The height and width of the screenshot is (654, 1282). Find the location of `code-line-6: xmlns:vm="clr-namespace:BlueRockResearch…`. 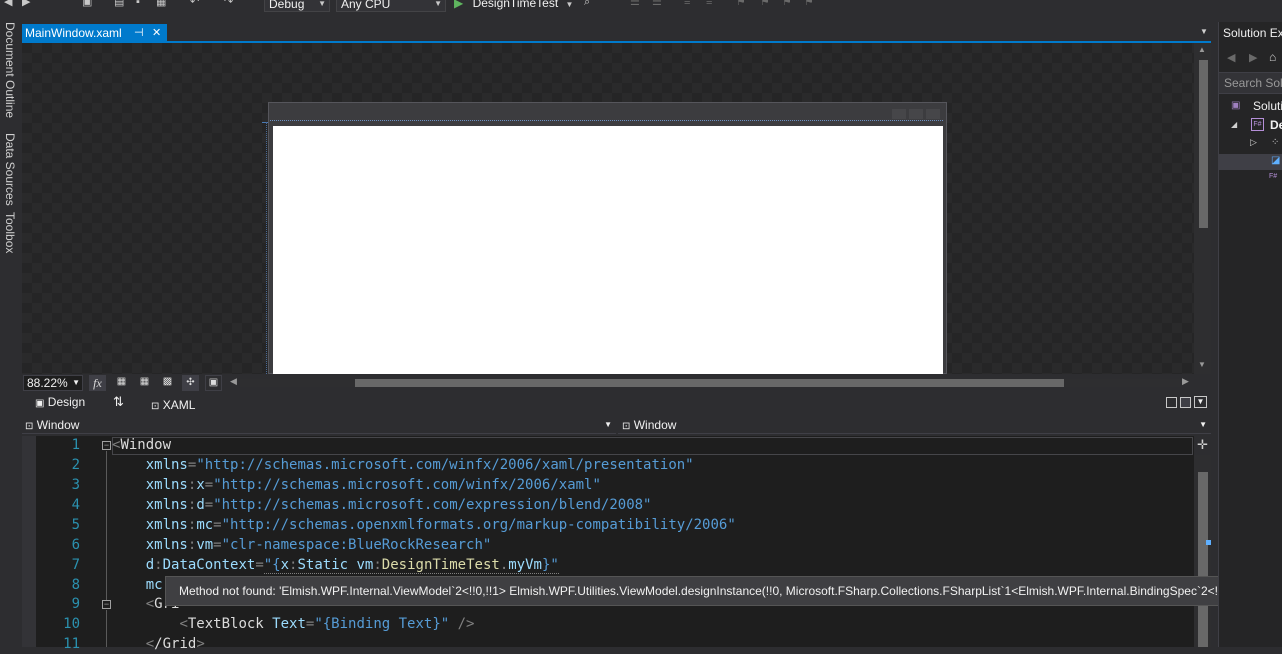

code-line-6: xmlns:vm="clr-namespace:BlueRockResearch… is located at coordinates (318, 545).